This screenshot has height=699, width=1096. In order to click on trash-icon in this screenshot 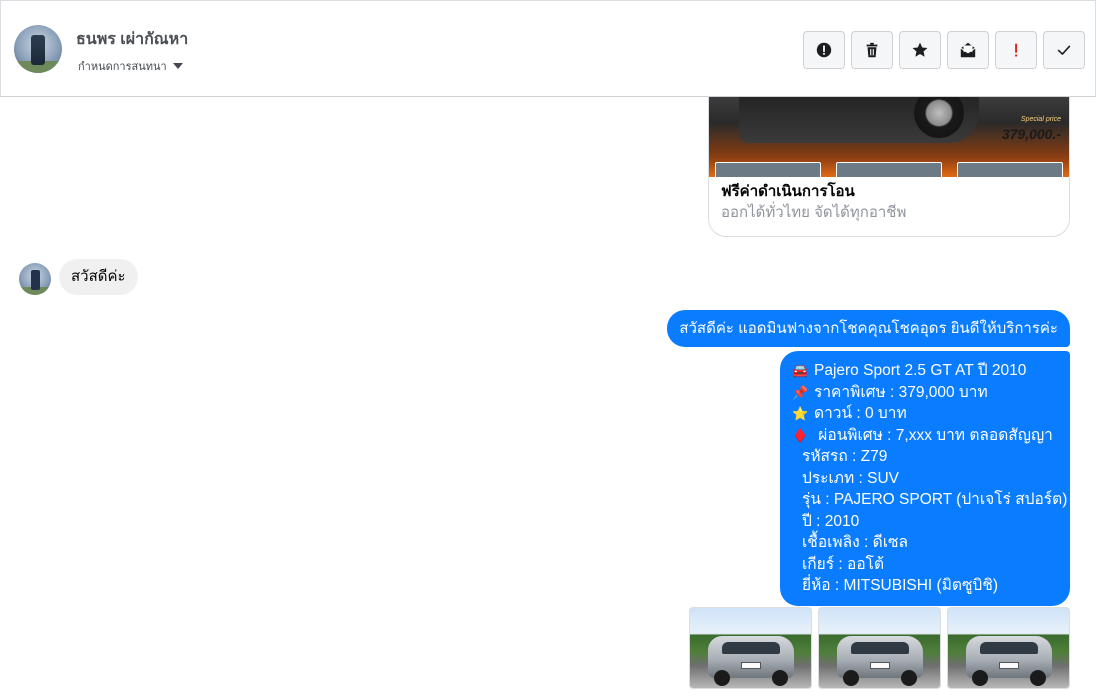, I will do `click(872, 50)`.